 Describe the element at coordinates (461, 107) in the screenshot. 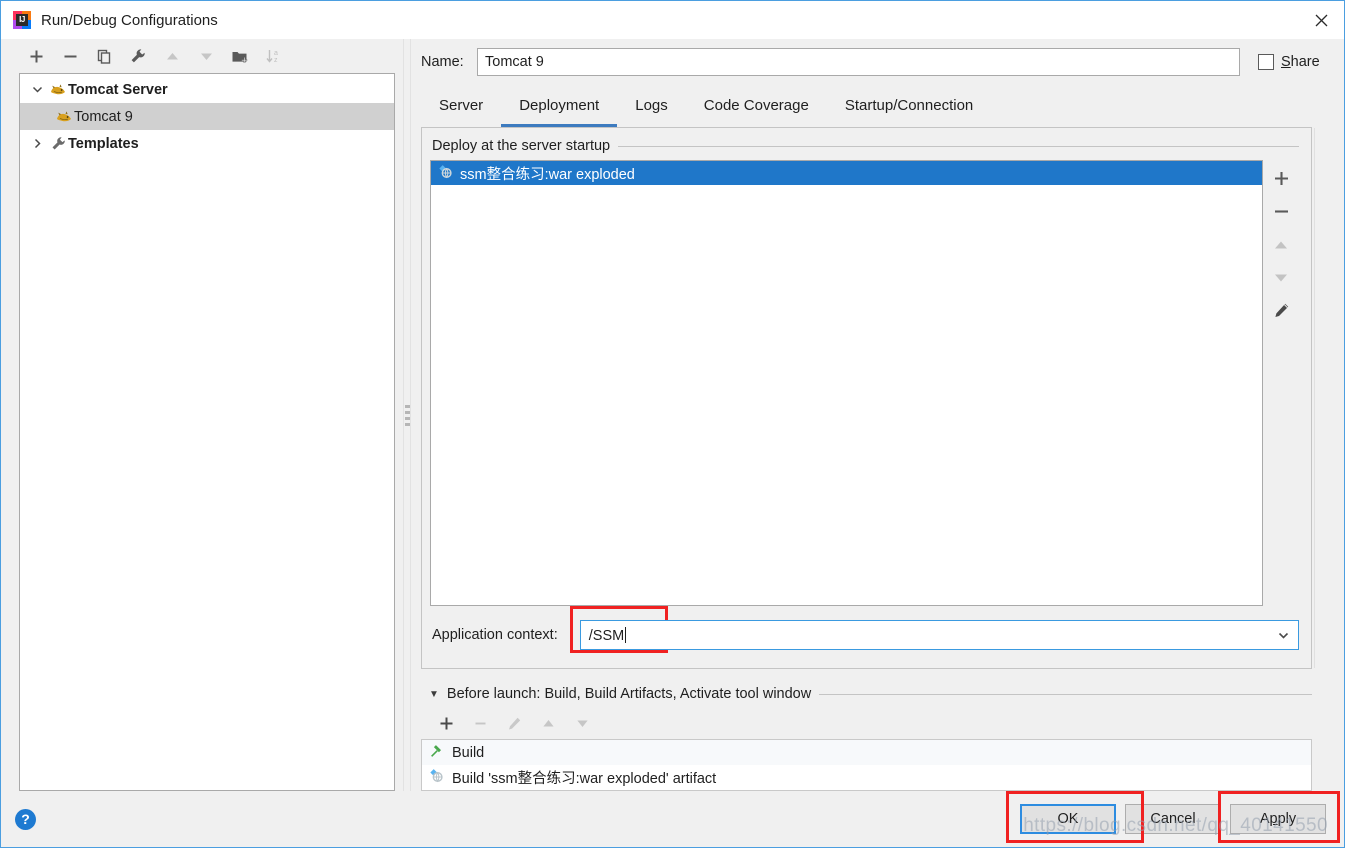

I see `tab-server: Server` at that location.